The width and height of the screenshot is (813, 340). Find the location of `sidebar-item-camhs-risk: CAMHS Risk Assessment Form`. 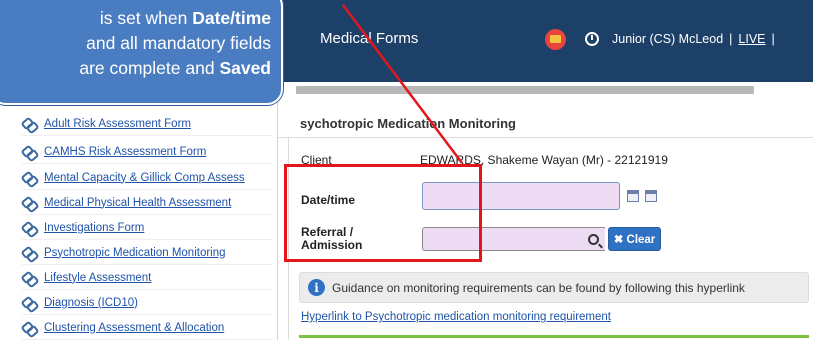

sidebar-item-camhs-risk: CAMHS Risk Assessment Form is located at coordinates (147, 152).